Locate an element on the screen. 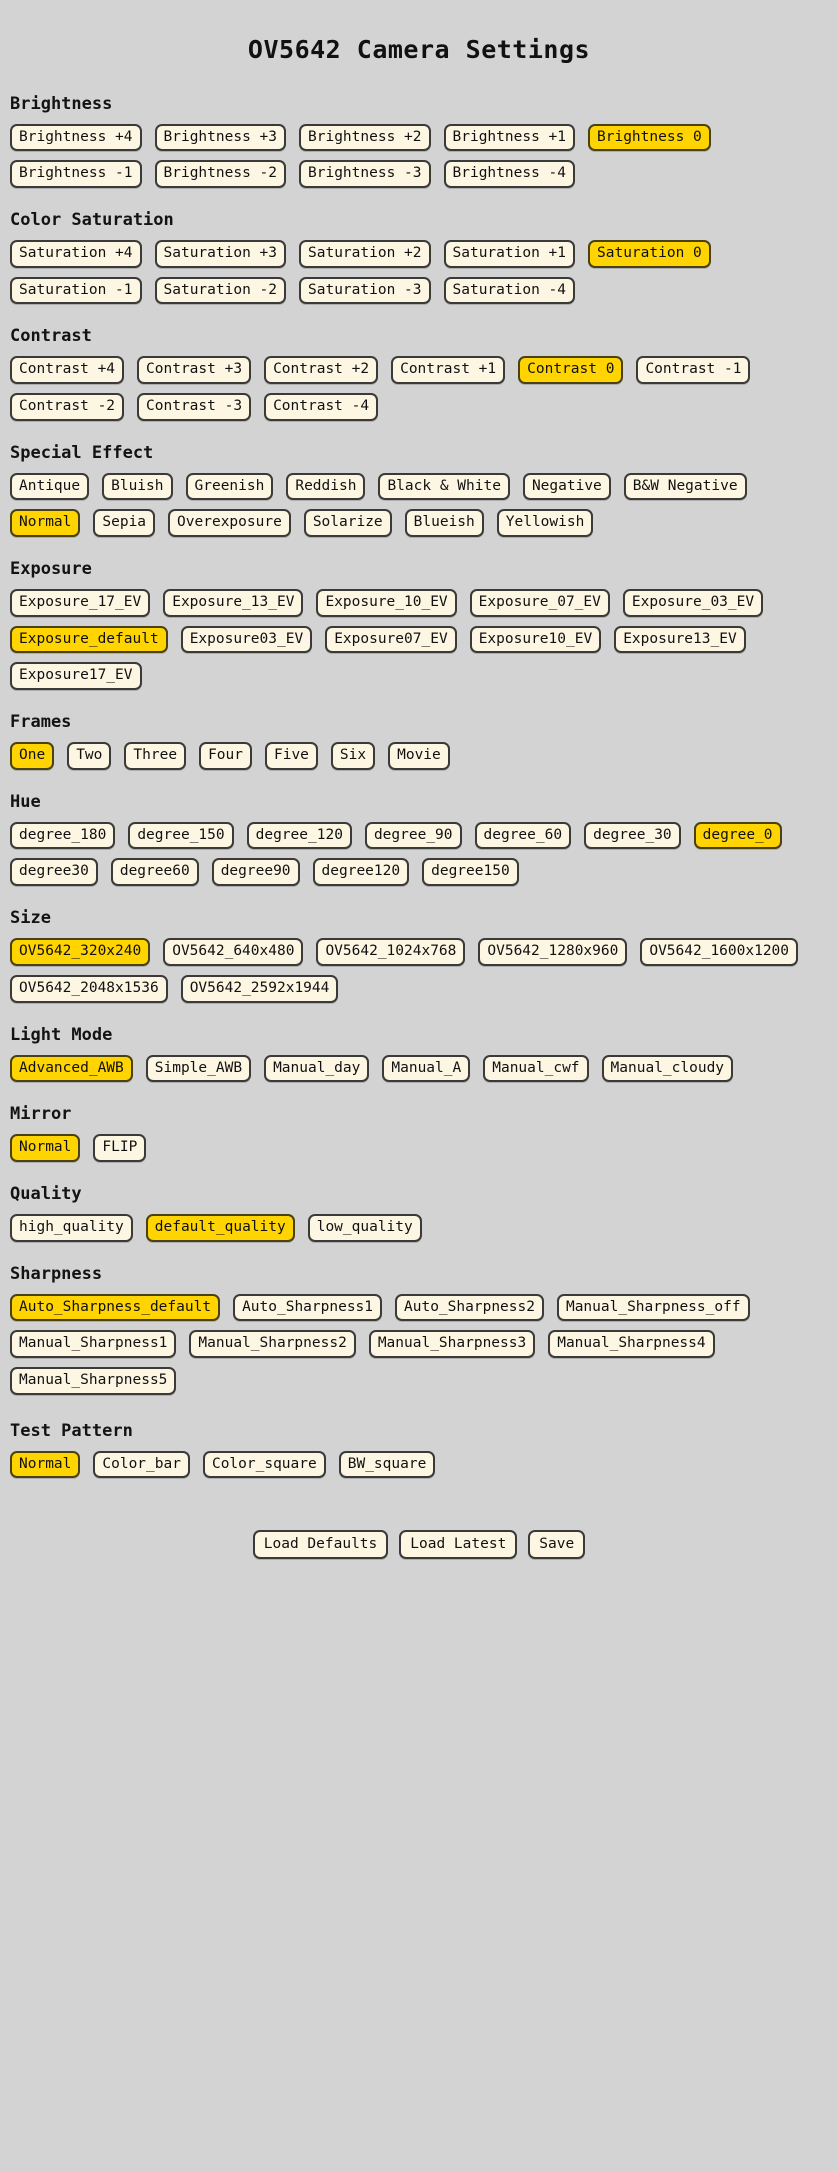 This screenshot has width=838, height=2172. option-button: Auto_Sharpness_default is located at coordinates (115, 1307).